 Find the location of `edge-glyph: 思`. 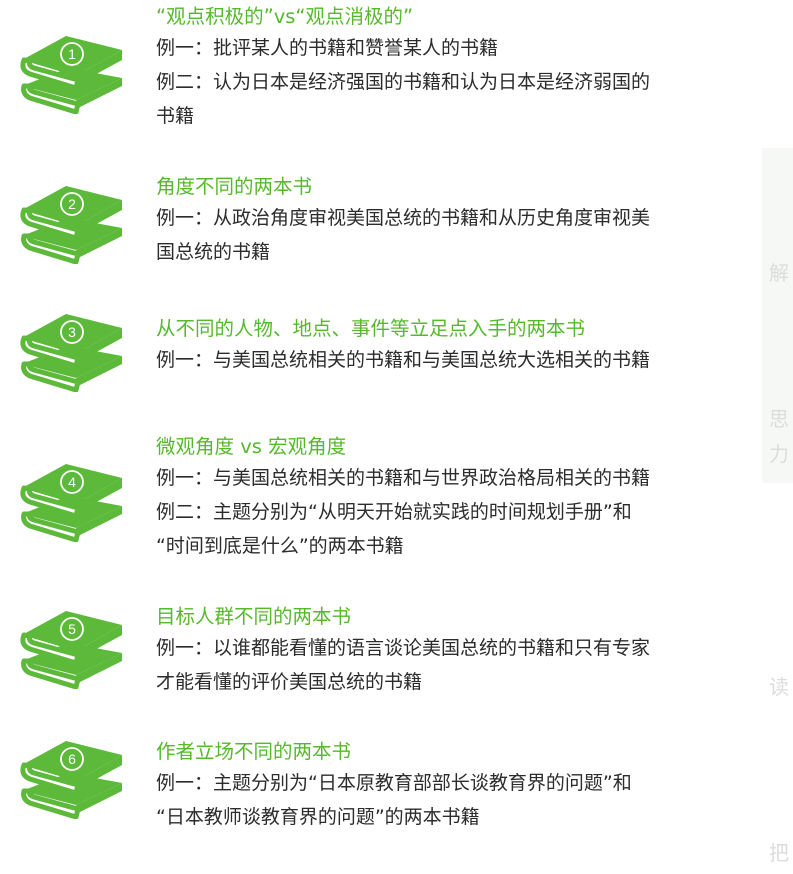

edge-glyph: 思 is located at coordinates (779, 419).